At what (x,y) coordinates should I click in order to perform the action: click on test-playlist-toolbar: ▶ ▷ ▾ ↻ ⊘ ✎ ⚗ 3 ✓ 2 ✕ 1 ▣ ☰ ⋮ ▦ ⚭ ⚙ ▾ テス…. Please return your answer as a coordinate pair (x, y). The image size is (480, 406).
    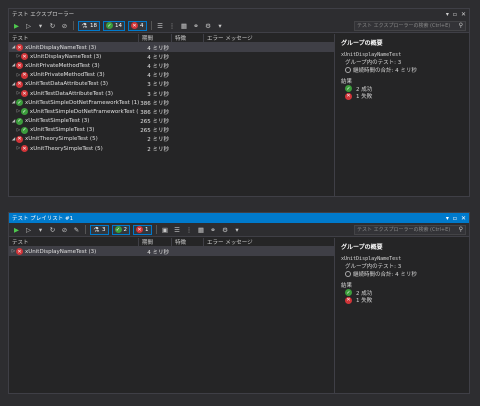
    Looking at the image, I should click on (239, 230).